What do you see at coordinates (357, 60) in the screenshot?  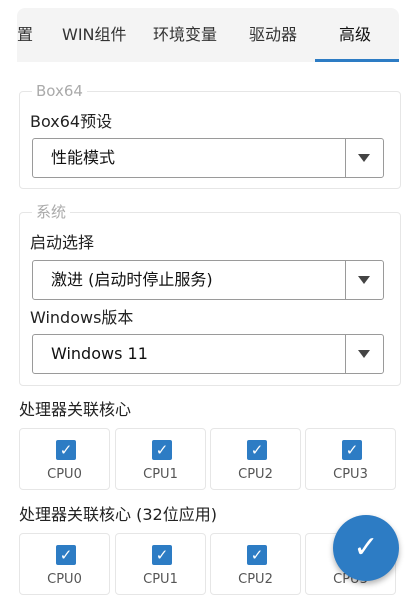 I see `active-tab-indicator` at bounding box center [357, 60].